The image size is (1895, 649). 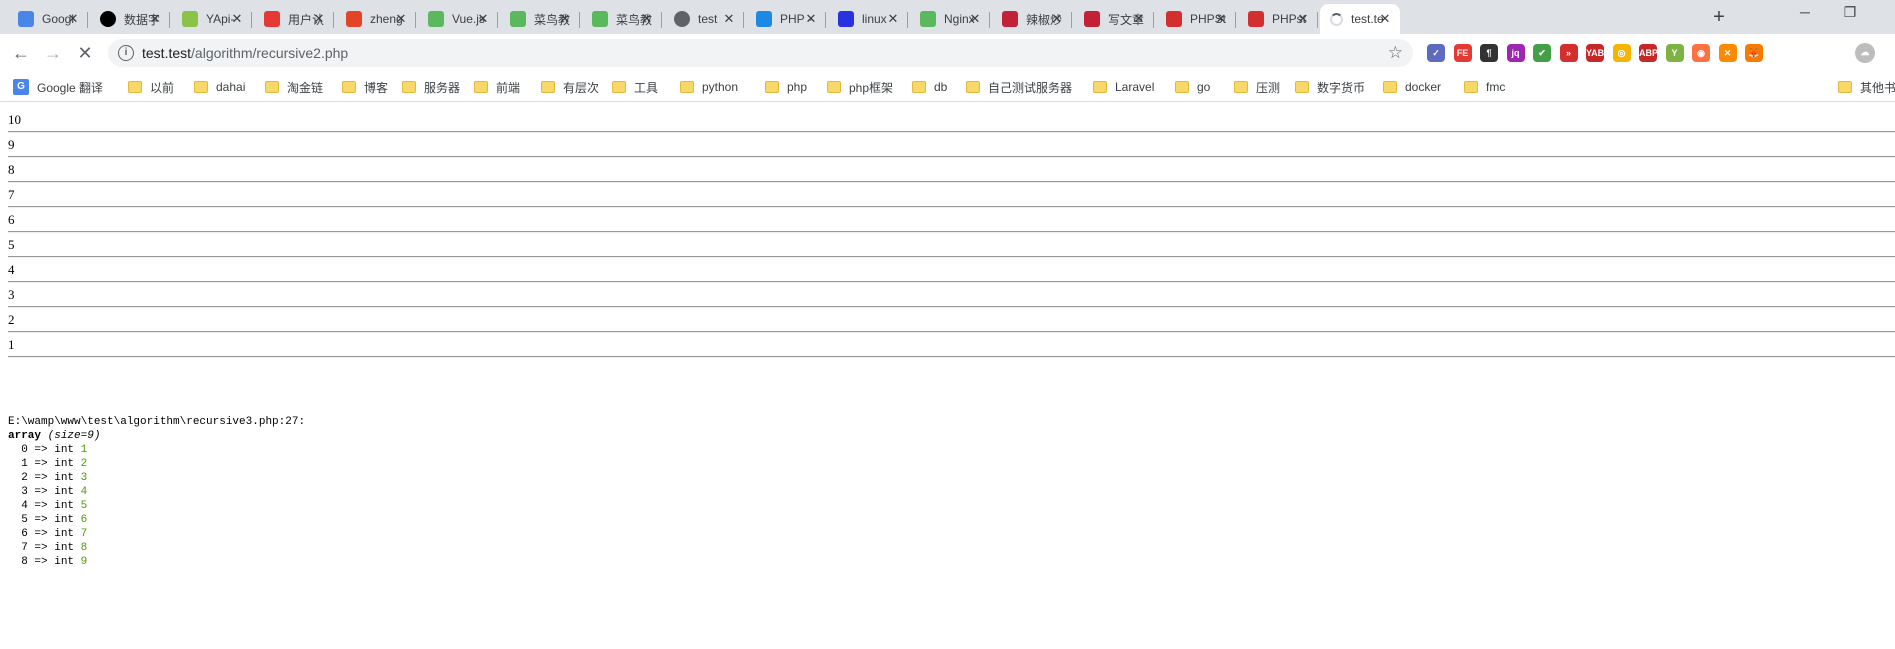 I want to click on bookmark-12: db, so click(x=929, y=87).